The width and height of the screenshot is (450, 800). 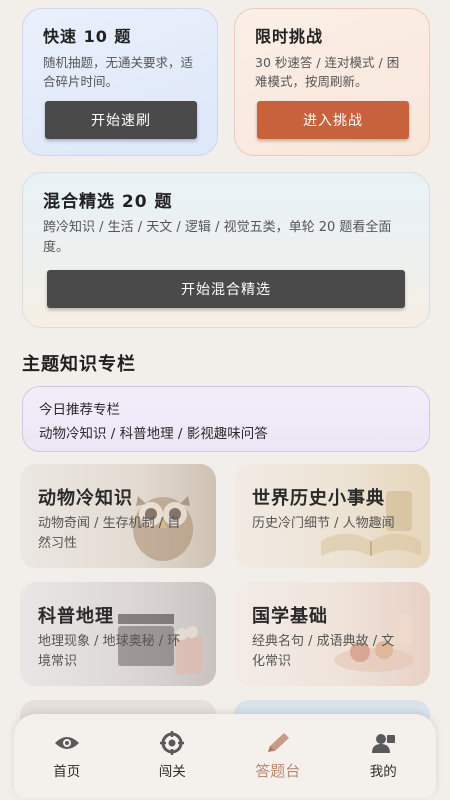 What do you see at coordinates (79, 364) in the screenshot?
I see `section-title: 主题知识专栏` at bounding box center [79, 364].